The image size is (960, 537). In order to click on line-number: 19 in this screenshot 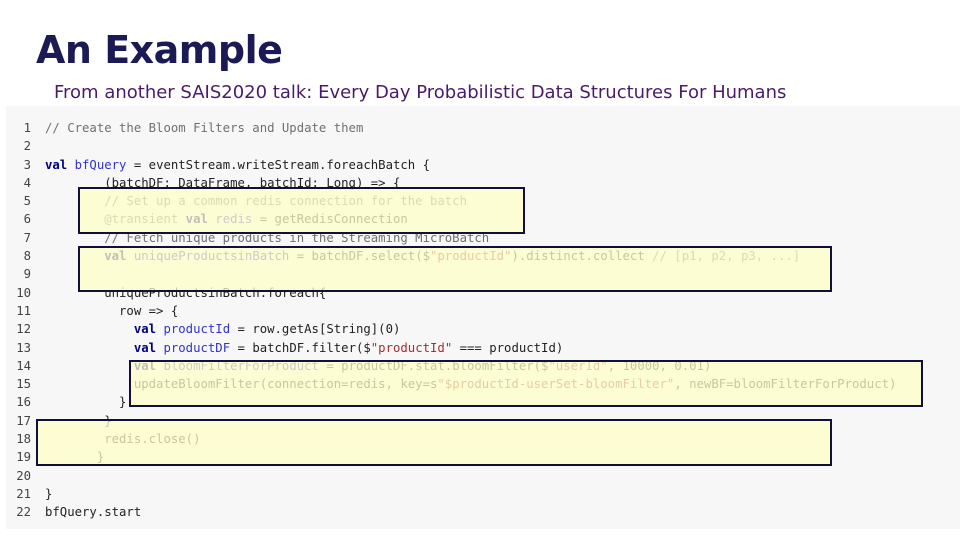, I will do `click(23, 457)`.